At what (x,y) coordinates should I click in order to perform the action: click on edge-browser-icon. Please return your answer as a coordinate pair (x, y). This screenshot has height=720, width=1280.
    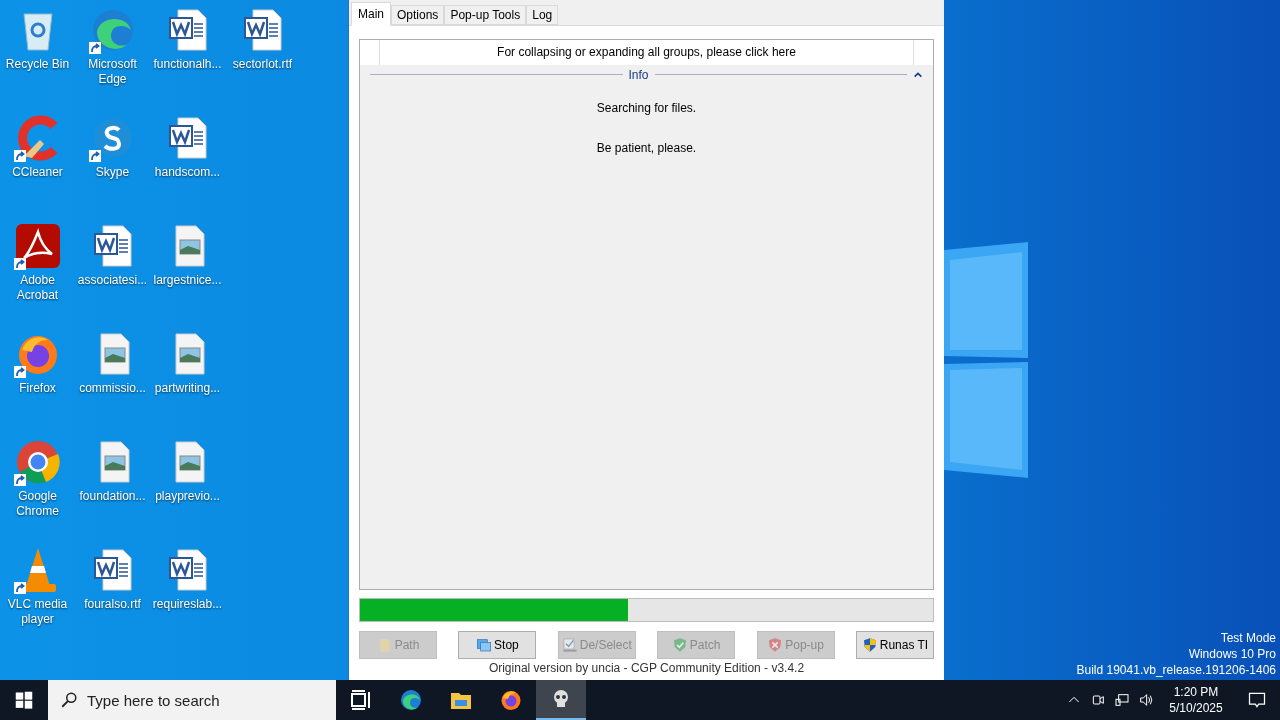
    Looking at the image, I should click on (411, 700).